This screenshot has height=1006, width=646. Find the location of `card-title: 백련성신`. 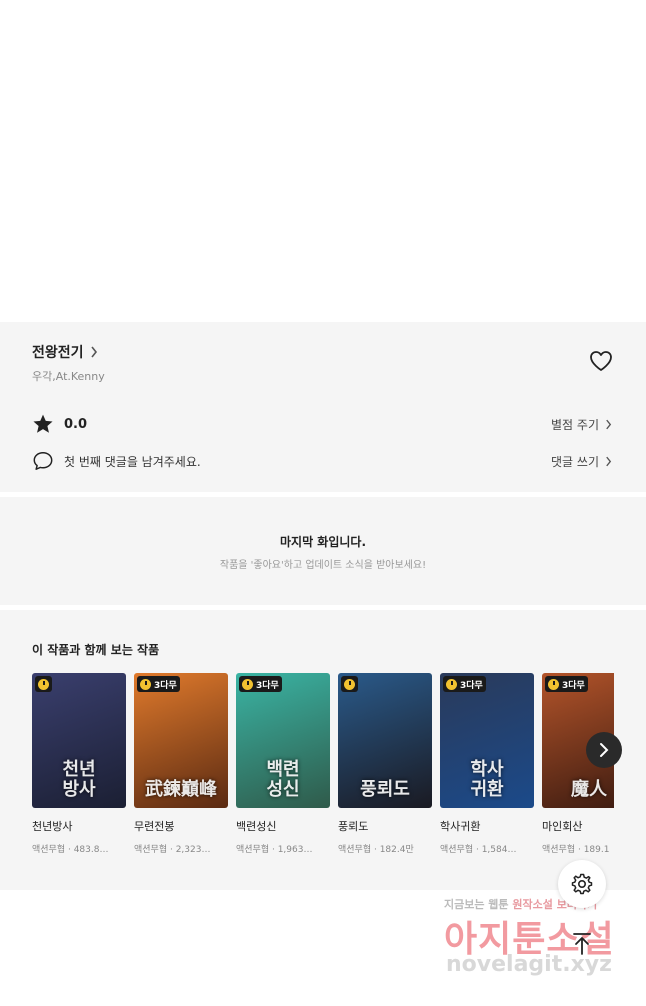

card-title: 백련성신 is located at coordinates (256, 826).